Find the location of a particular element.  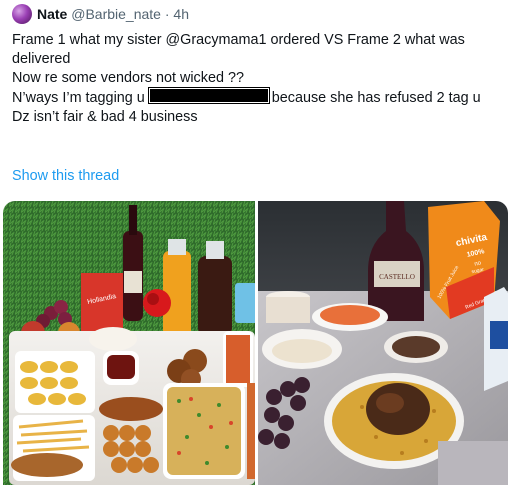

tweet-header: Nate @Barbie_nate · 4h is located at coordinates (113, 14).